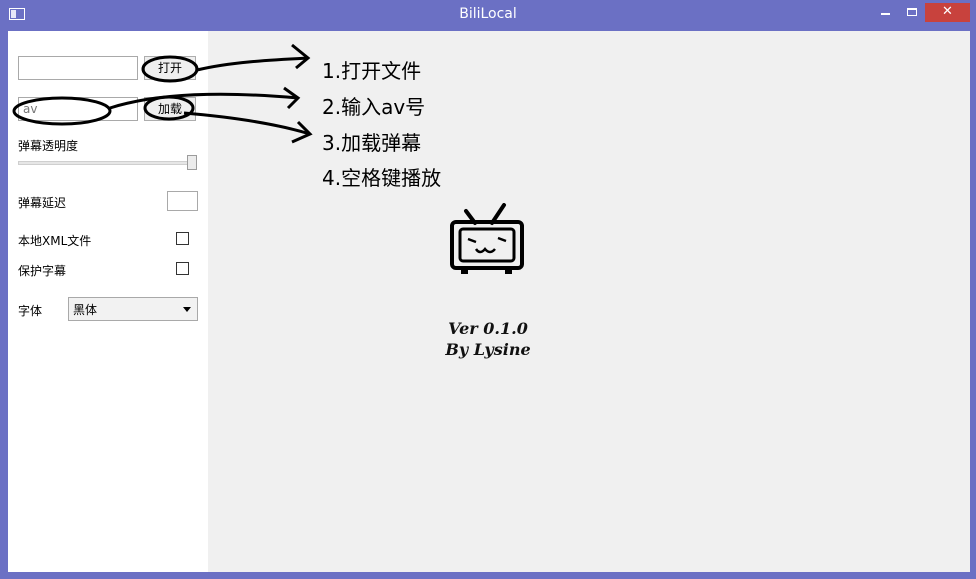 This screenshot has width=976, height=579. I want to click on author-text: By Lysine, so click(488, 349).